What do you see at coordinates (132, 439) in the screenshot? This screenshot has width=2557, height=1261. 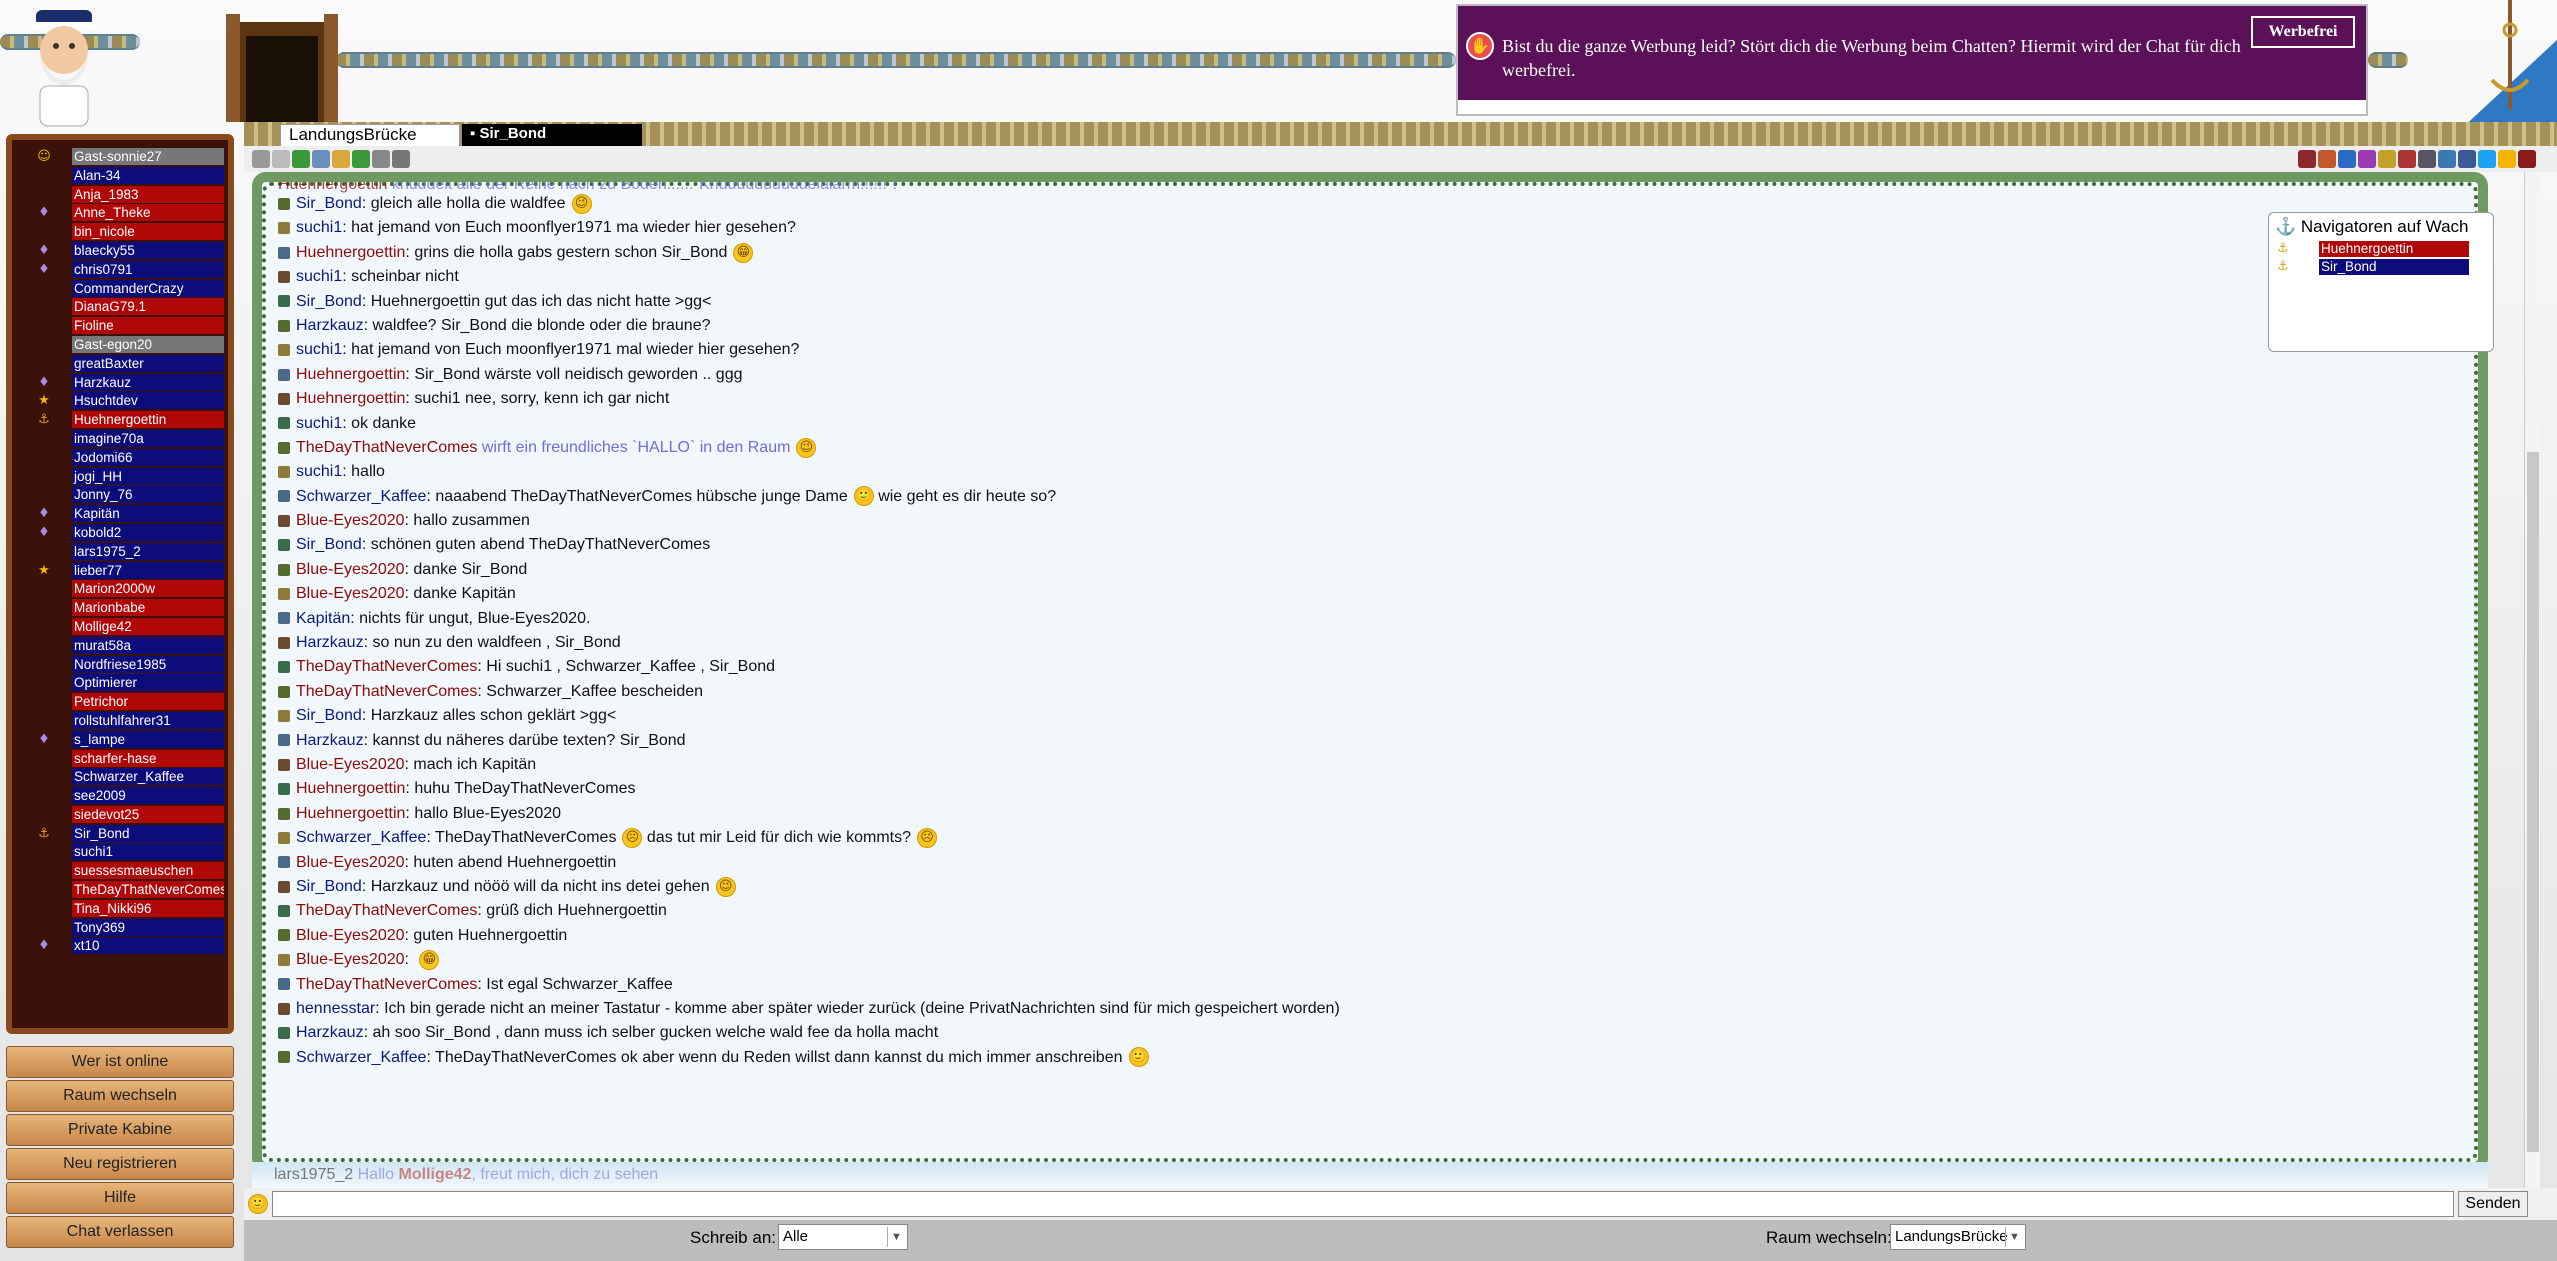 I see `user-list-item: imagine70a` at bounding box center [132, 439].